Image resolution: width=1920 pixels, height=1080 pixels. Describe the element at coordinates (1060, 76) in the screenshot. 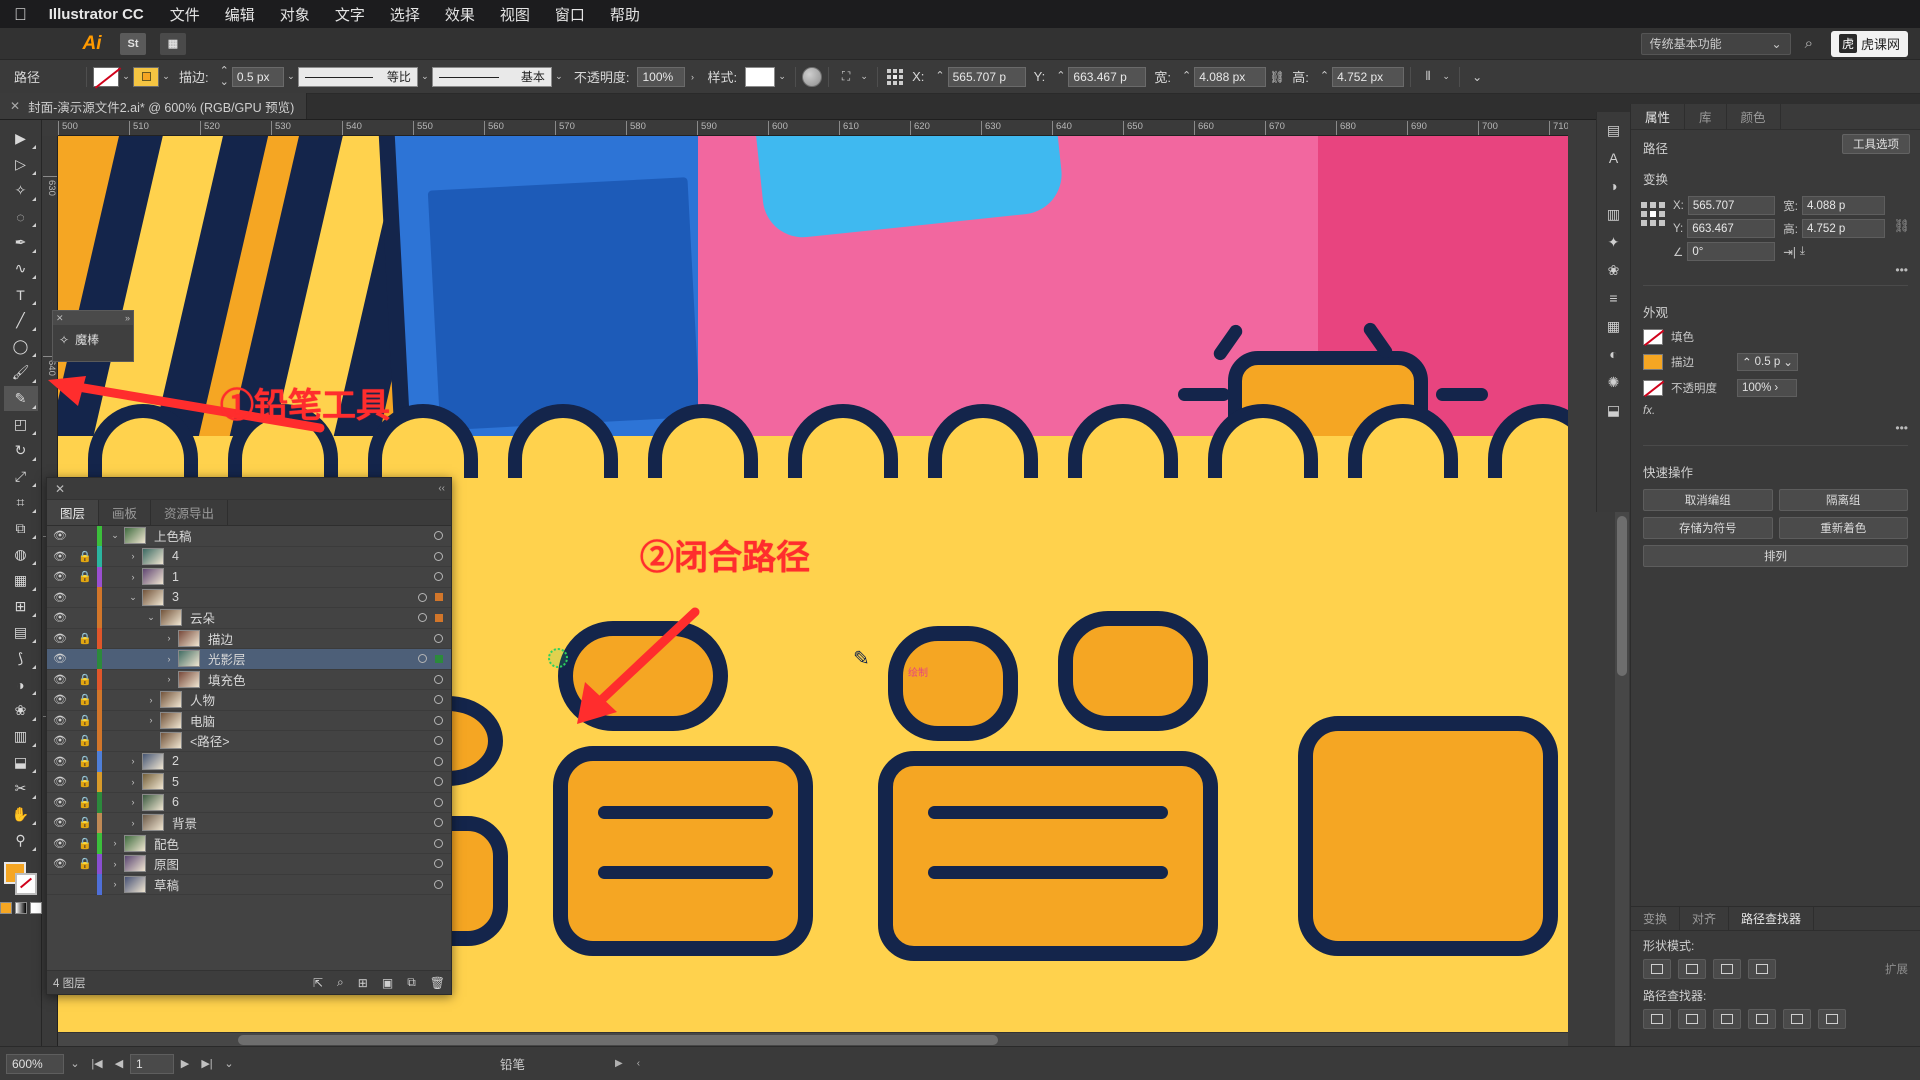

I see `y-stepper-icon: ⌃` at that location.